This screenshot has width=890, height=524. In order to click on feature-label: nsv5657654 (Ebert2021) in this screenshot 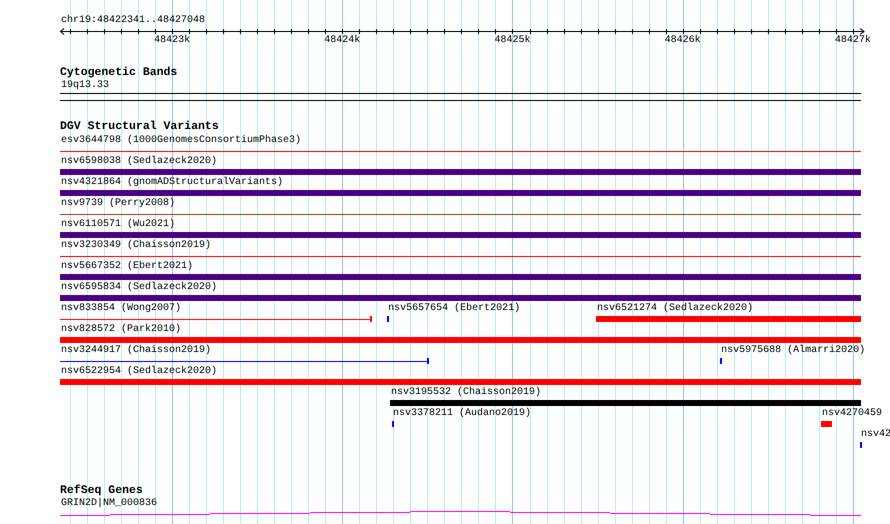, I will do `click(453, 309)`.